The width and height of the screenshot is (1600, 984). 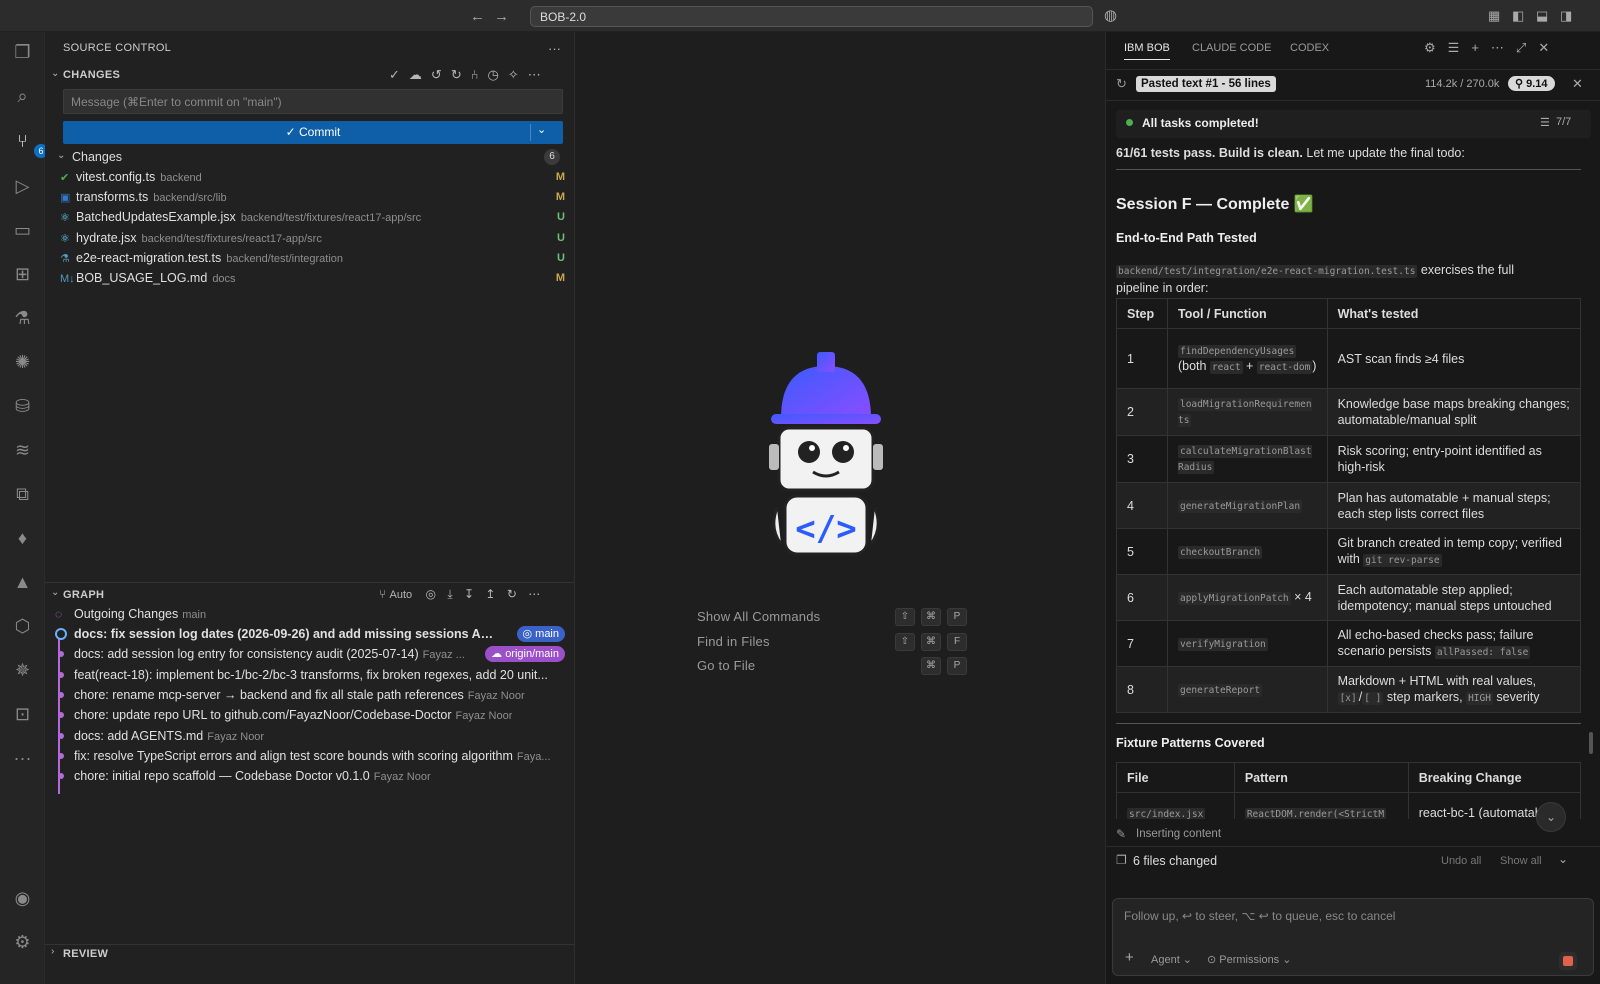 What do you see at coordinates (1542, 16) in the screenshot?
I see `toggle-panel-icon: ⬓` at bounding box center [1542, 16].